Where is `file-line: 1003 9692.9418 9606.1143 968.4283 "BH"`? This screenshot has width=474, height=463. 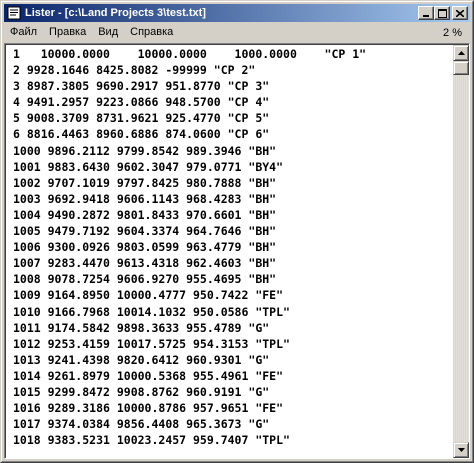 file-line: 1003 9692.9418 9606.1143 968.4283 "BH" is located at coordinates (145, 198).